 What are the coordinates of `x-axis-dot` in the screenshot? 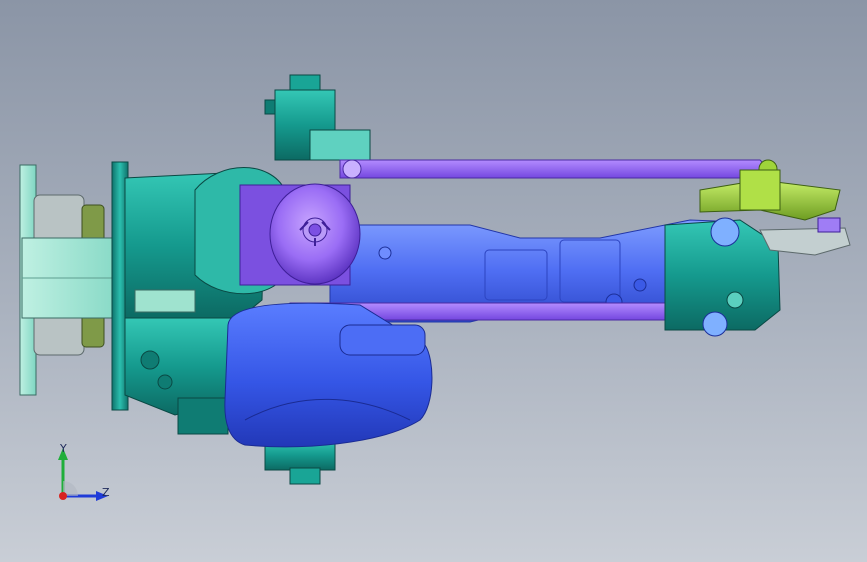 It's located at (63, 496).